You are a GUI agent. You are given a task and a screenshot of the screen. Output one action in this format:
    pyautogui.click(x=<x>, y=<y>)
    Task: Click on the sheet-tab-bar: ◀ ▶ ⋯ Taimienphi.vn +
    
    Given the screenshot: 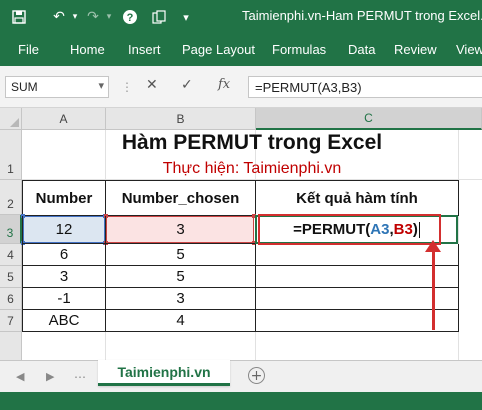 What is the action you would take?
    pyautogui.click(x=241, y=376)
    